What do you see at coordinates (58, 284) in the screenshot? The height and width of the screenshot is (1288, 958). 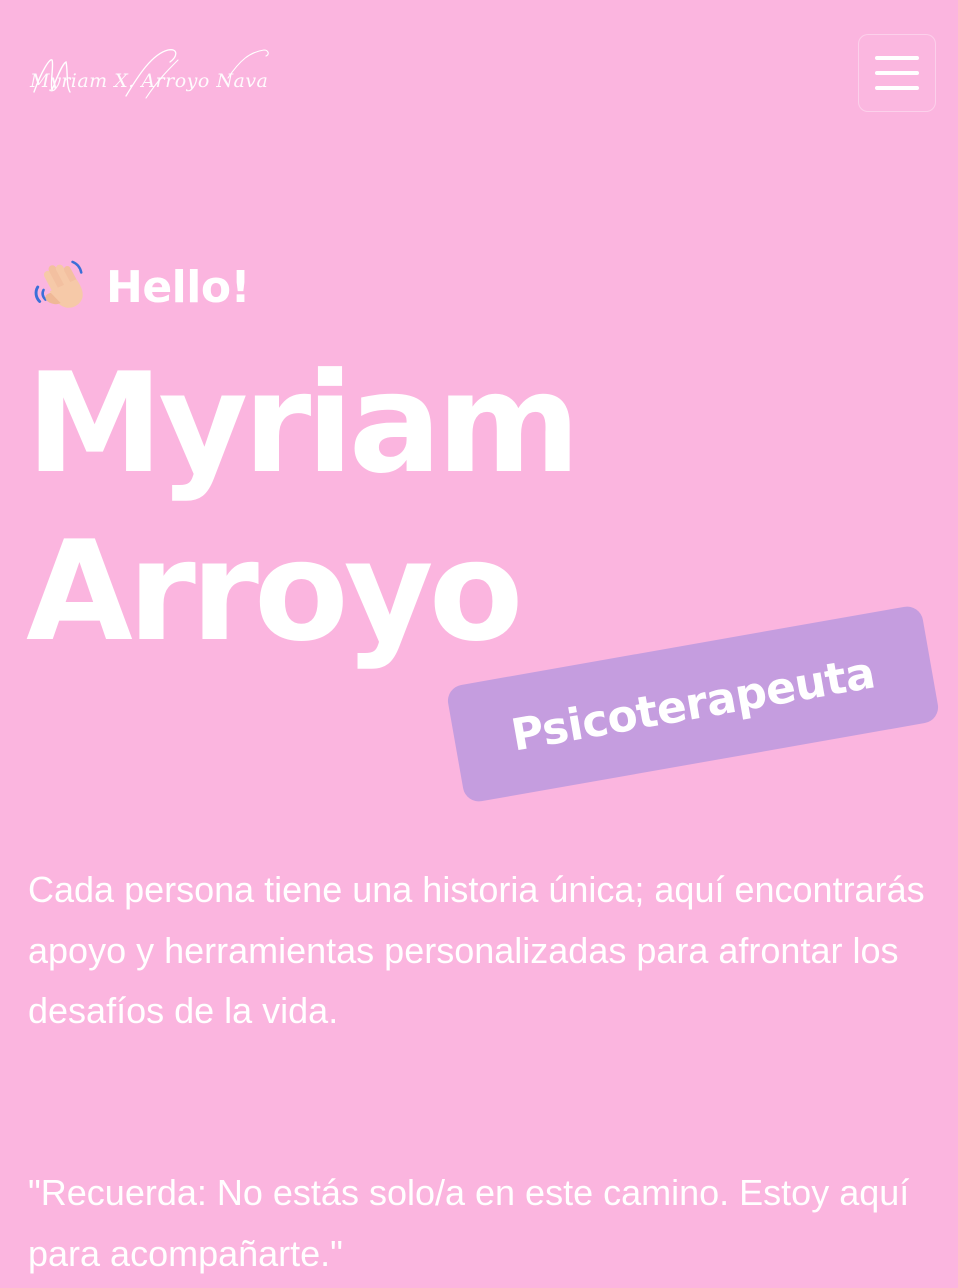 I see `waving-hand-icon` at bounding box center [58, 284].